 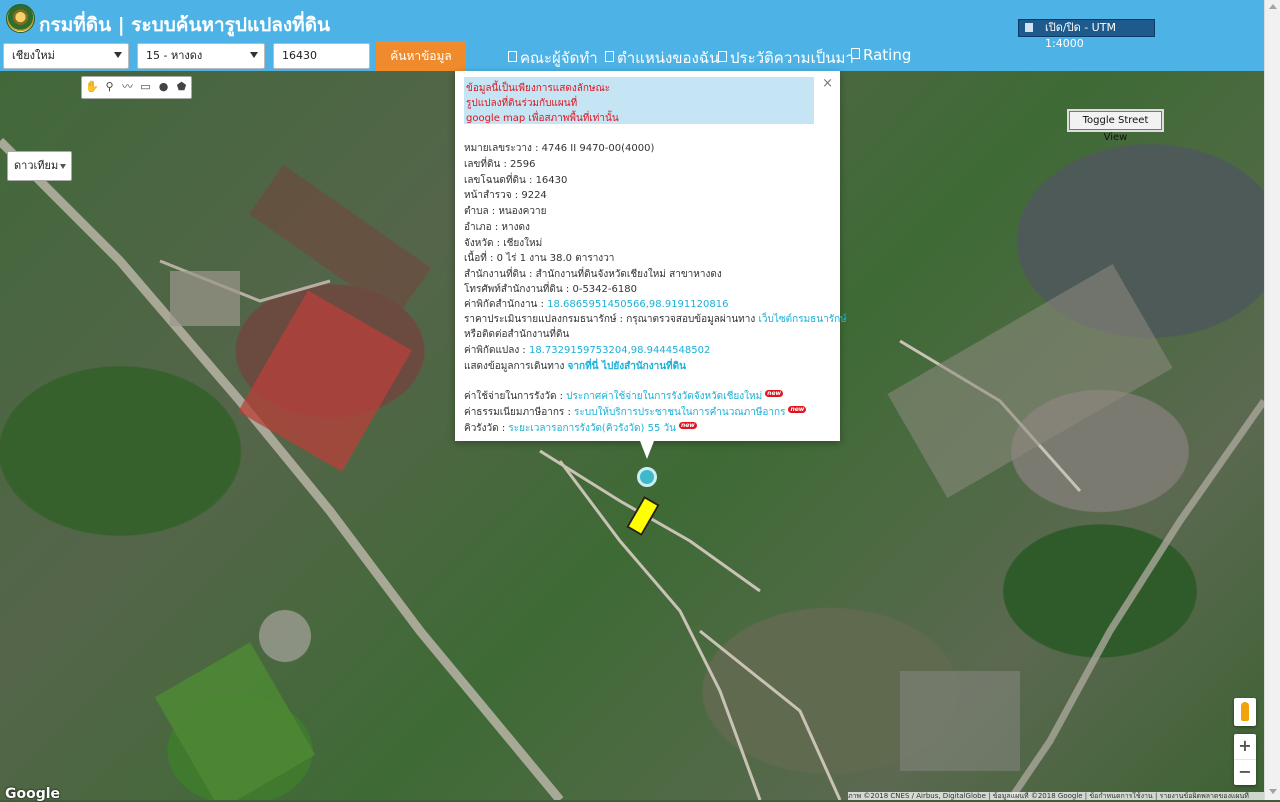 I want to click on marker-icon: ⚲, so click(x=109, y=86).